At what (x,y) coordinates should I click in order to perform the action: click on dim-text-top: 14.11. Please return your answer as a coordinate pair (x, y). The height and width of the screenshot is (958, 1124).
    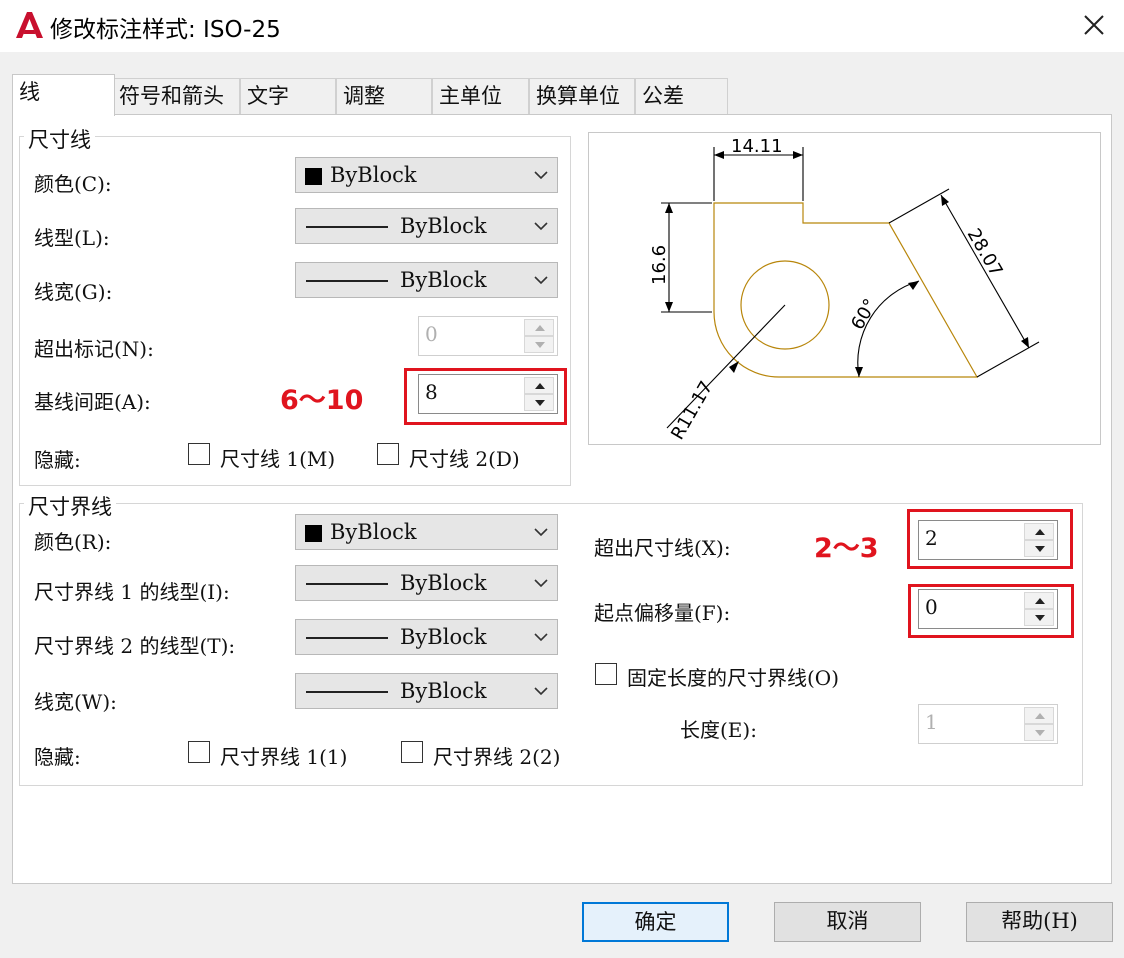
    Looking at the image, I should click on (757, 146).